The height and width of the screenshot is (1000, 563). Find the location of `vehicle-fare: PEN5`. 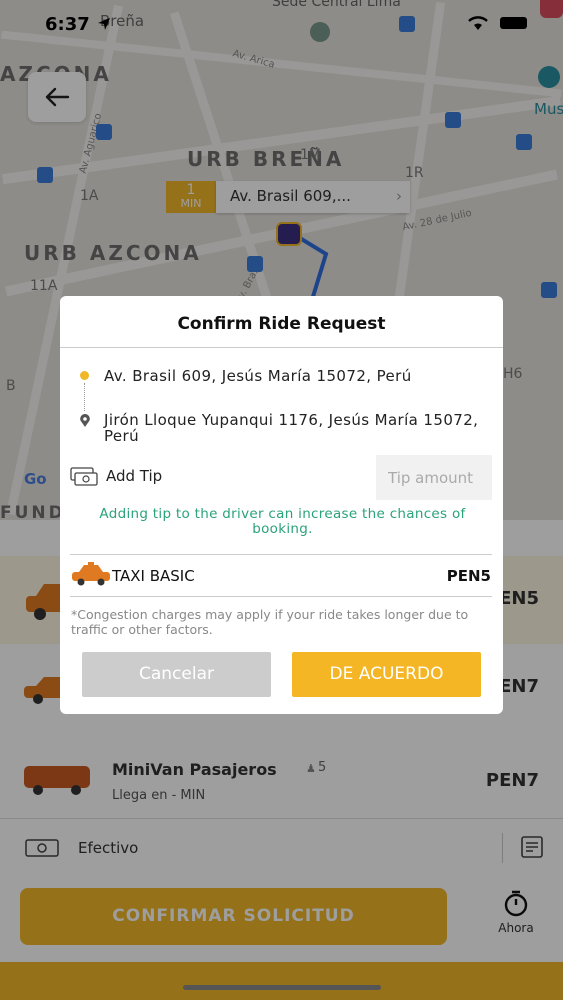

vehicle-fare: PEN5 is located at coordinates (468, 576).